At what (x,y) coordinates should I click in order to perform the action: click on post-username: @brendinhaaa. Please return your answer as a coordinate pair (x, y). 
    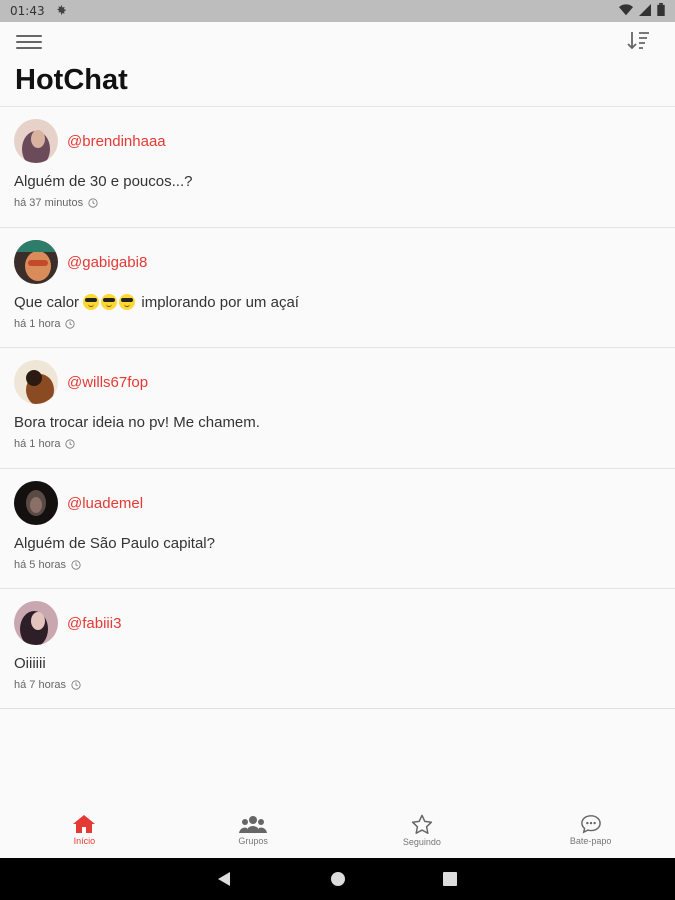
    Looking at the image, I should click on (116, 141).